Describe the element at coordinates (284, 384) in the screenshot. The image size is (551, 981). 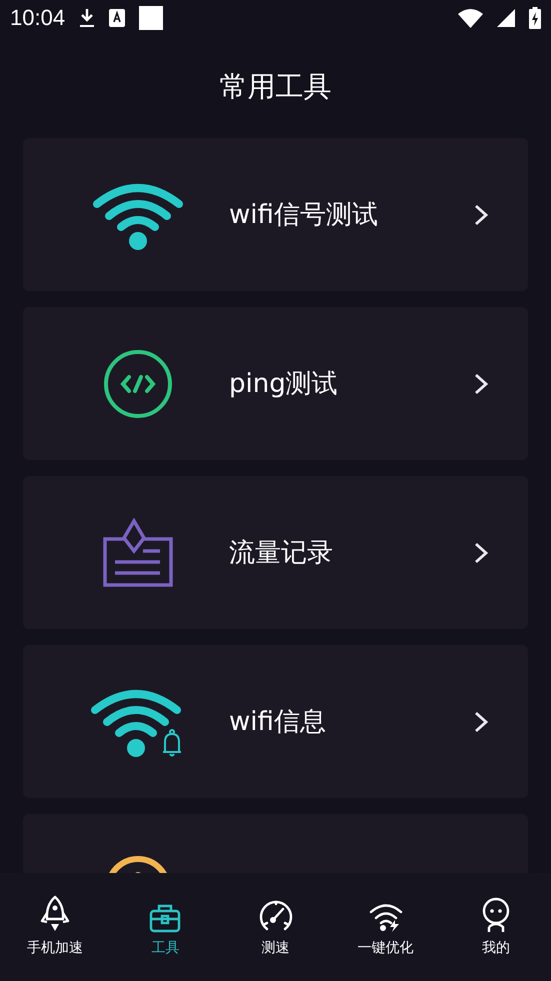
I see `tool-label: ping测试` at that location.